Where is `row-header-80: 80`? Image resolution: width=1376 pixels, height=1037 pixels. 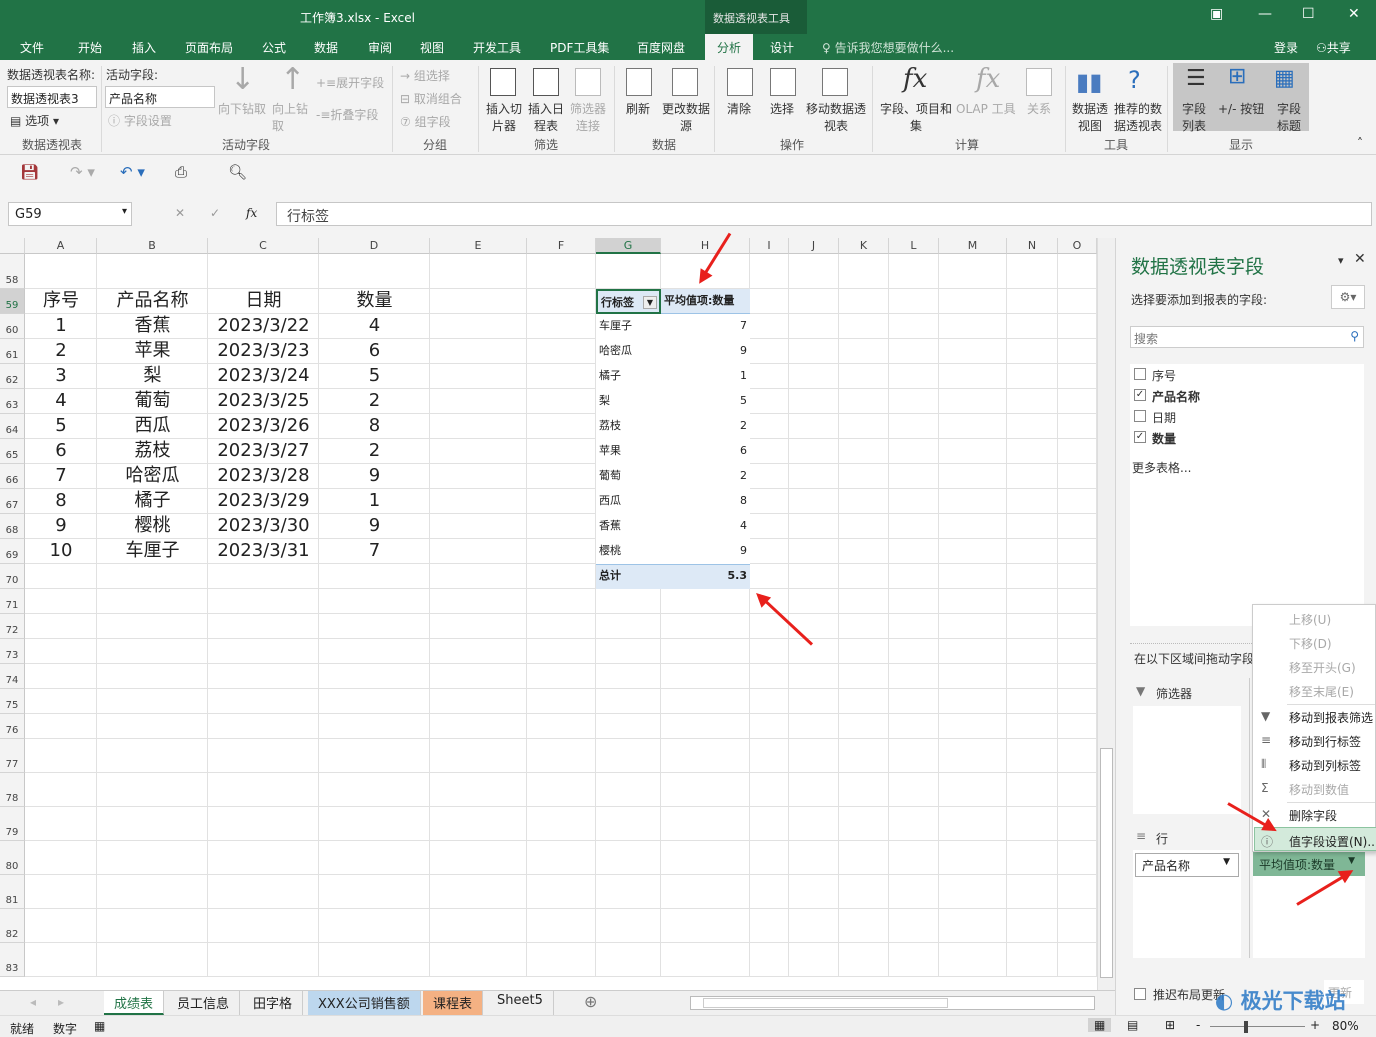
row-header-80: 80 is located at coordinates (12, 858).